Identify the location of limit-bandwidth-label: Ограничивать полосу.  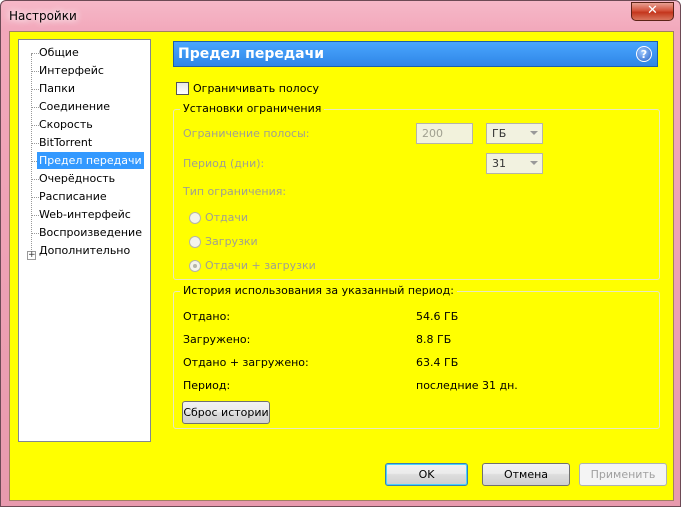
(256, 88).